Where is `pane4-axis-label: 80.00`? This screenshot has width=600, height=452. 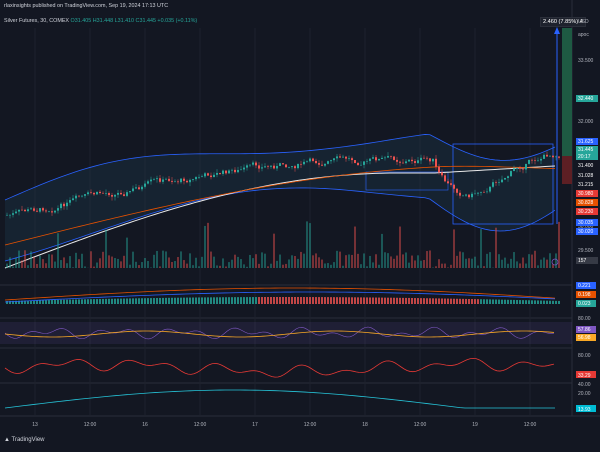 pane4-axis-label: 80.00 is located at coordinates (584, 356).